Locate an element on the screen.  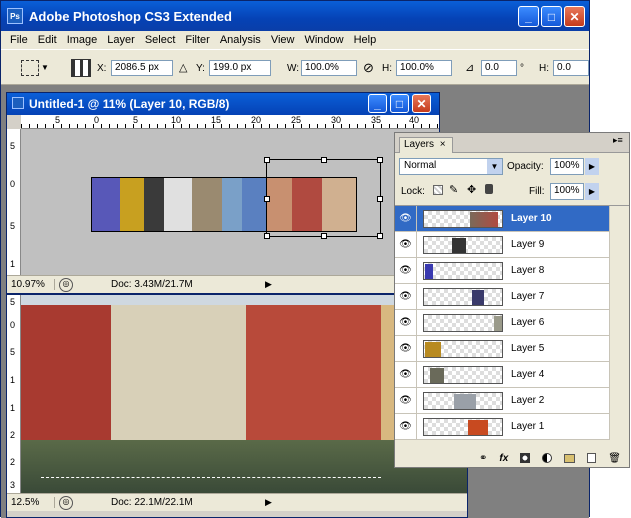
delta-icon: △ is located at coordinates (183, 67).